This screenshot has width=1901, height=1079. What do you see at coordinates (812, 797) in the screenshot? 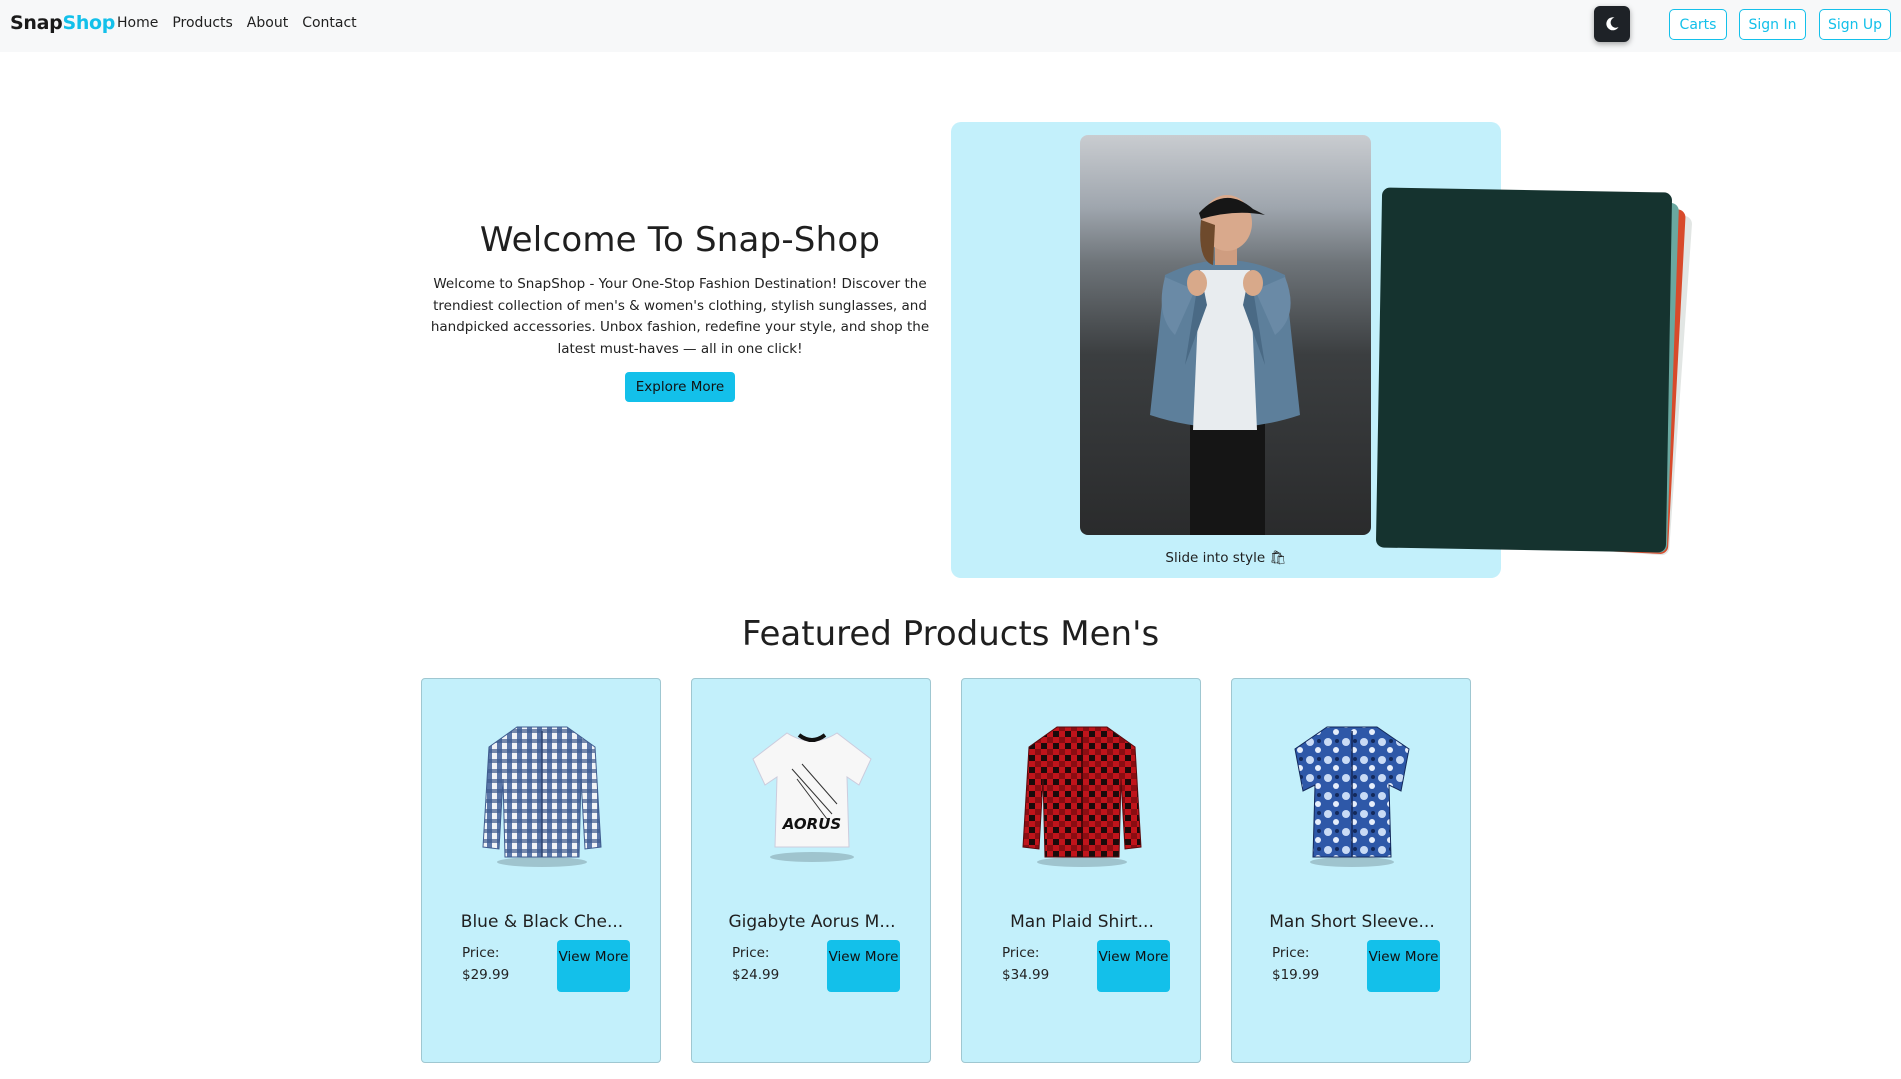
I see `tshirt-icon: AORUS` at bounding box center [812, 797].